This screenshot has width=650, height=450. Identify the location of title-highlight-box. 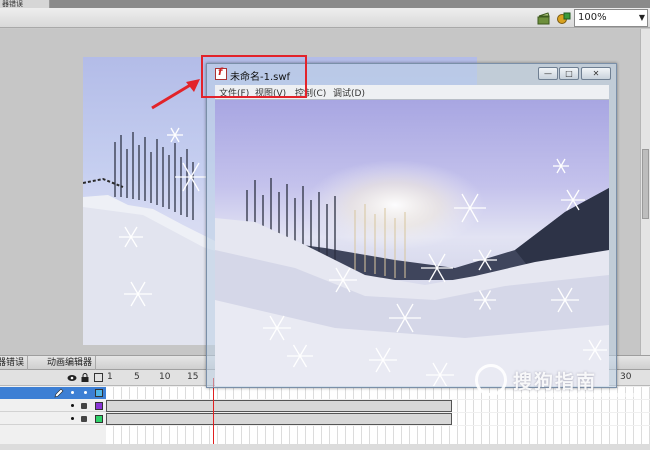
(254, 76).